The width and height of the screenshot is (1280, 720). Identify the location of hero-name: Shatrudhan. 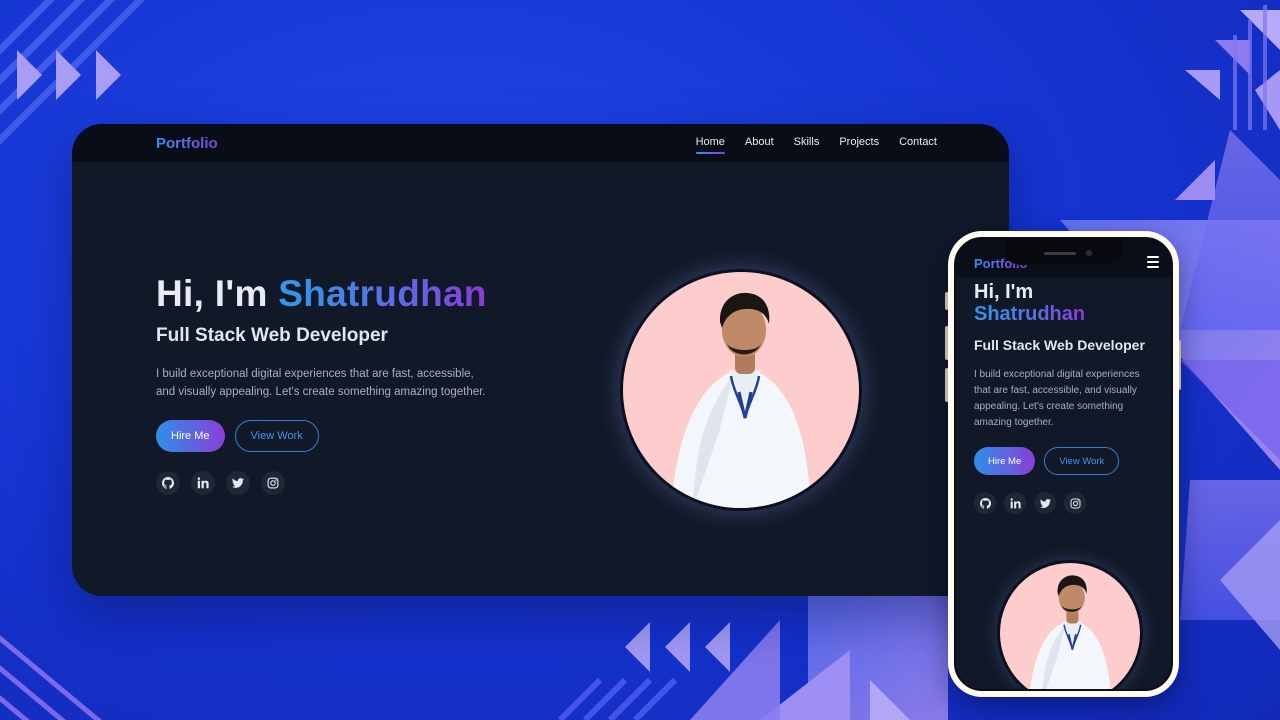
(382, 293).